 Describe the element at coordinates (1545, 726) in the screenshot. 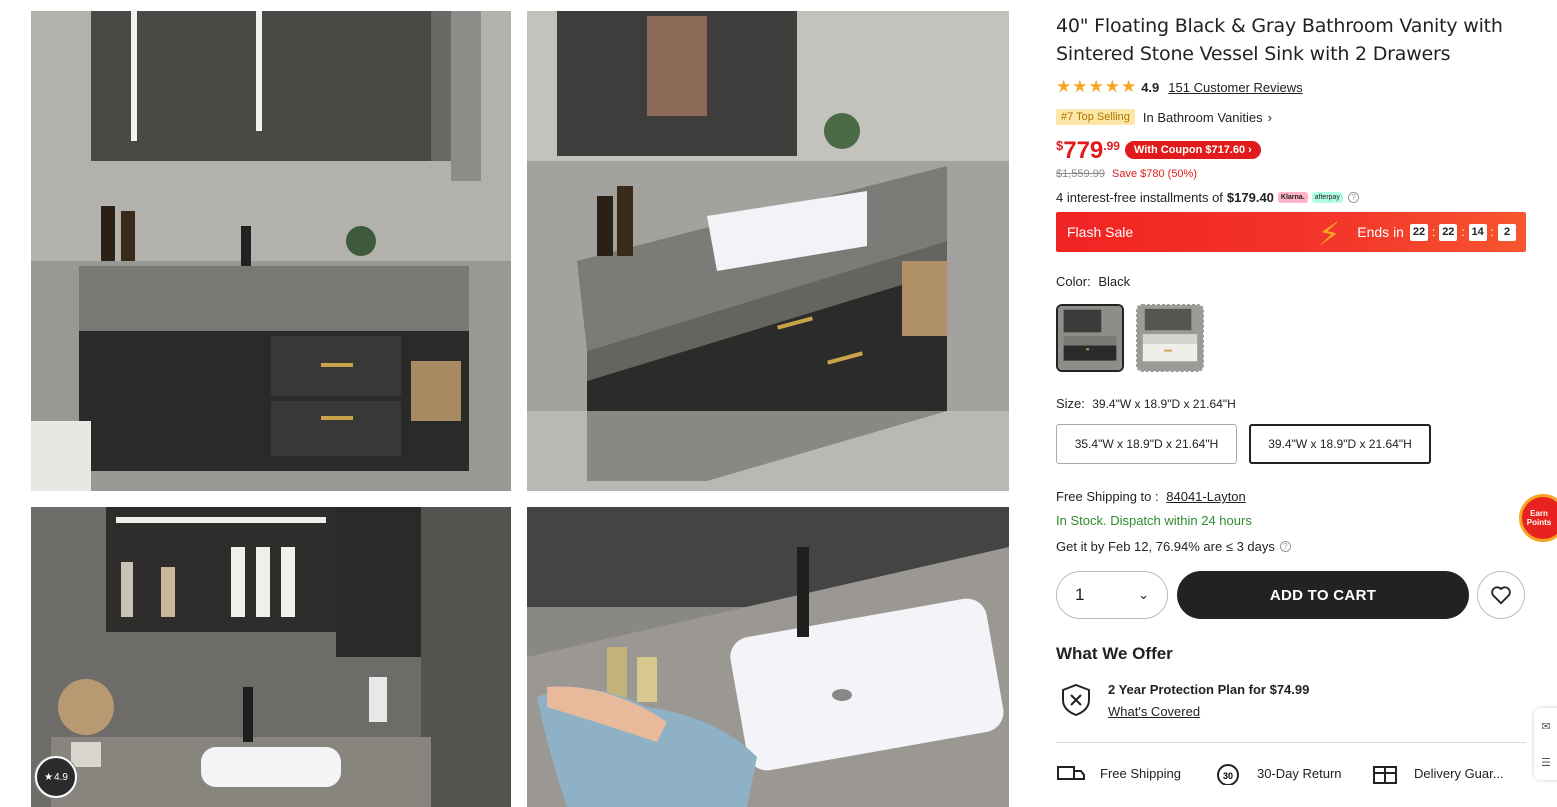

I see `mail-icon: ✉` at that location.